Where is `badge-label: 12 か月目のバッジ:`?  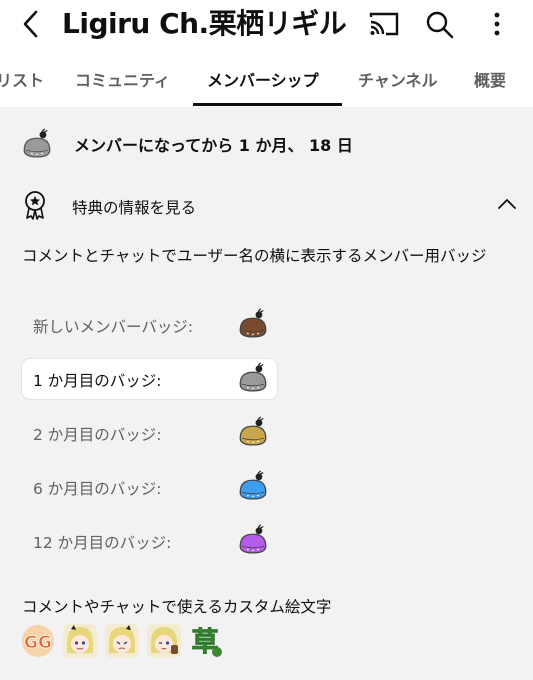 badge-label: 12 か月目のバッジ: is located at coordinates (102, 543).